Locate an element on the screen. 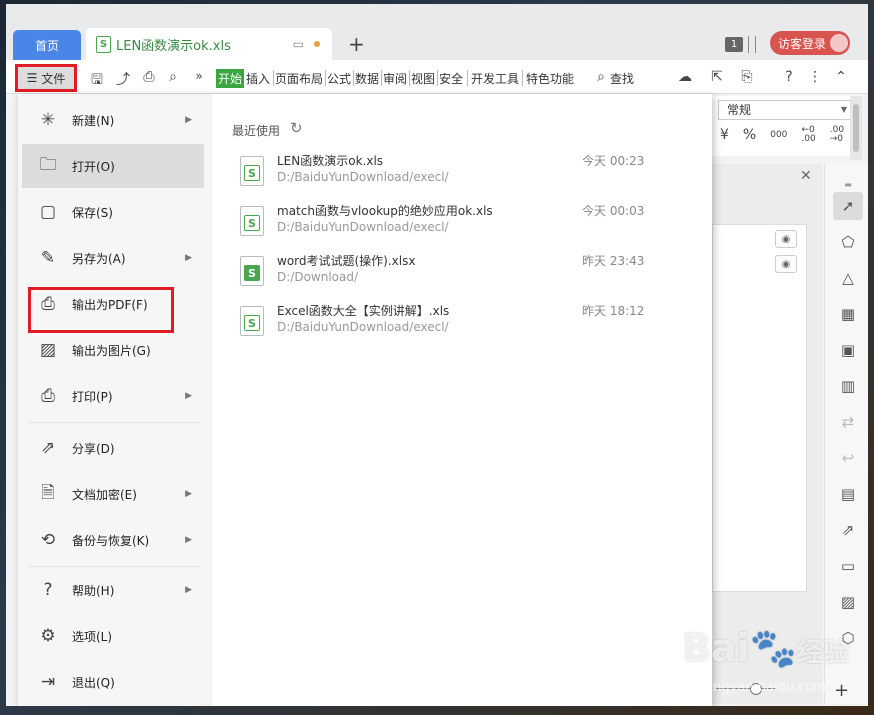 The width and height of the screenshot is (874, 715). guest-login-button: 访客登录 is located at coordinates (810, 43).